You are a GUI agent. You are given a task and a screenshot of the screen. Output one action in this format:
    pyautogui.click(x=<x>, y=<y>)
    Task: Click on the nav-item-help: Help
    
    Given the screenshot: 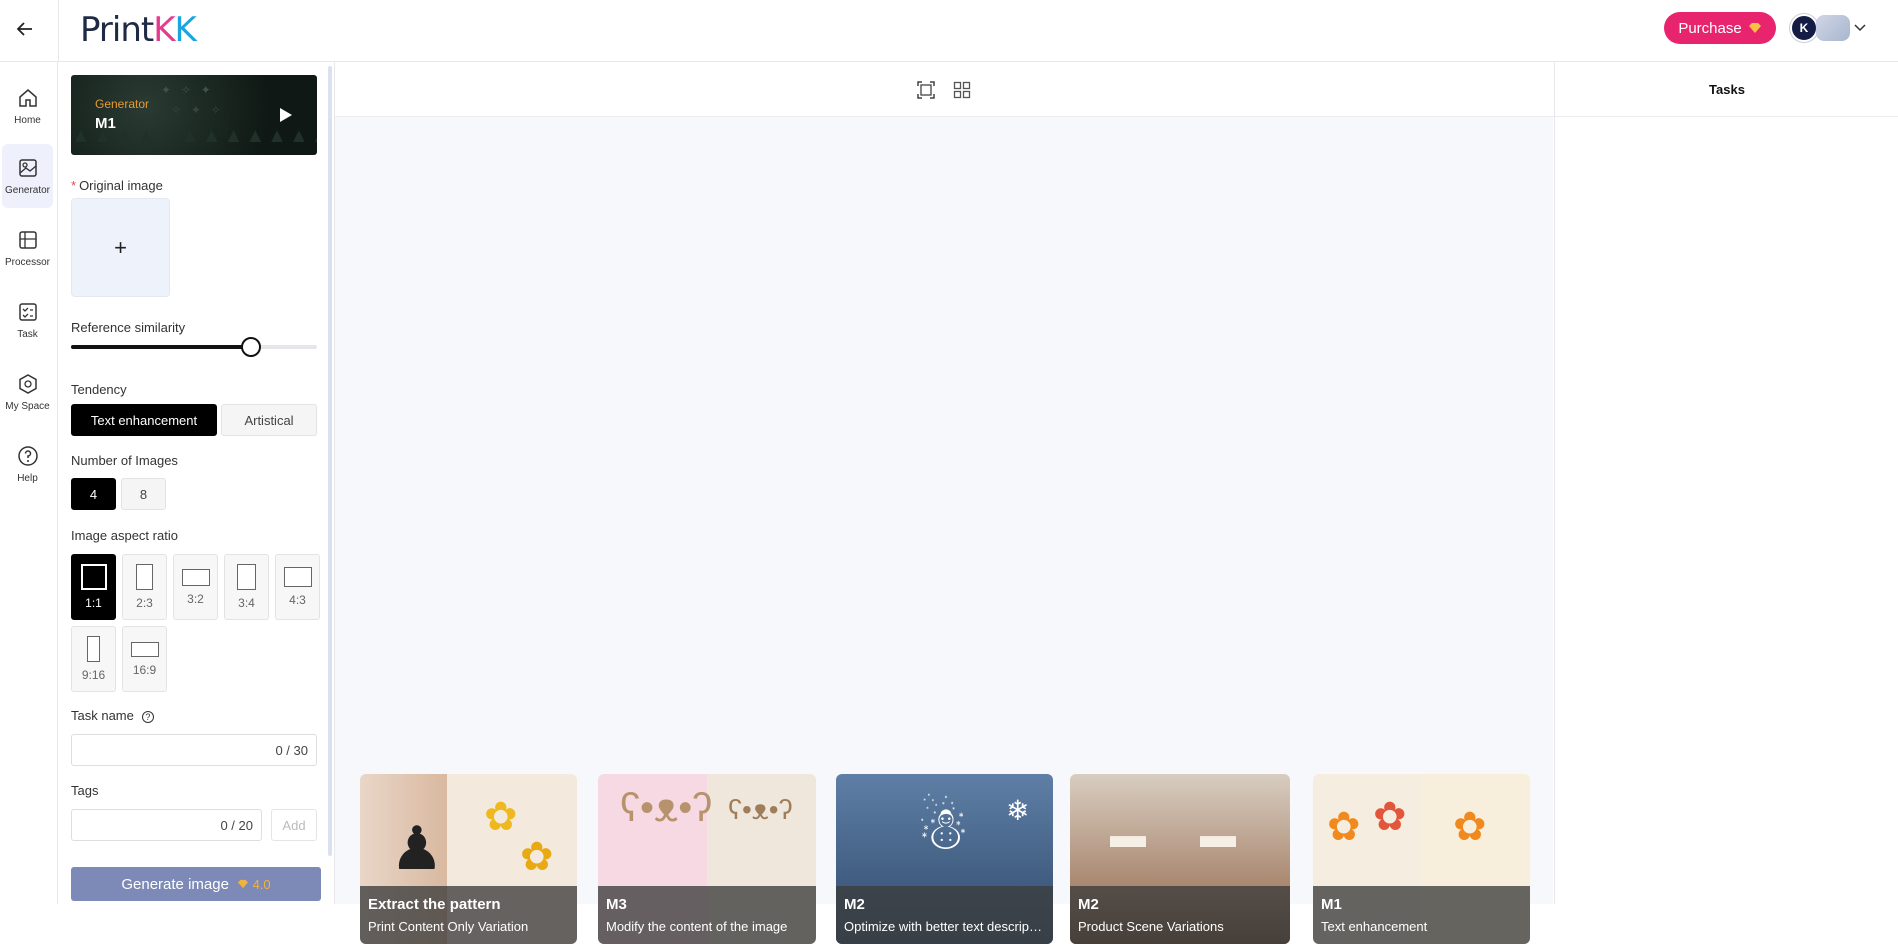 What is the action you would take?
    pyautogui.click(x=27, y=464)
    